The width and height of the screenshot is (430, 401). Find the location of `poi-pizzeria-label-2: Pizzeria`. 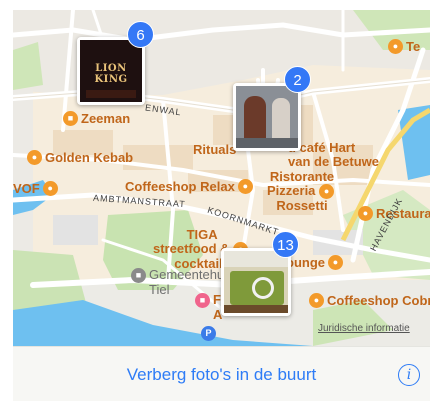

poi-pizzeria-label-2: Pizzeria is located at coordinates (291, 190).